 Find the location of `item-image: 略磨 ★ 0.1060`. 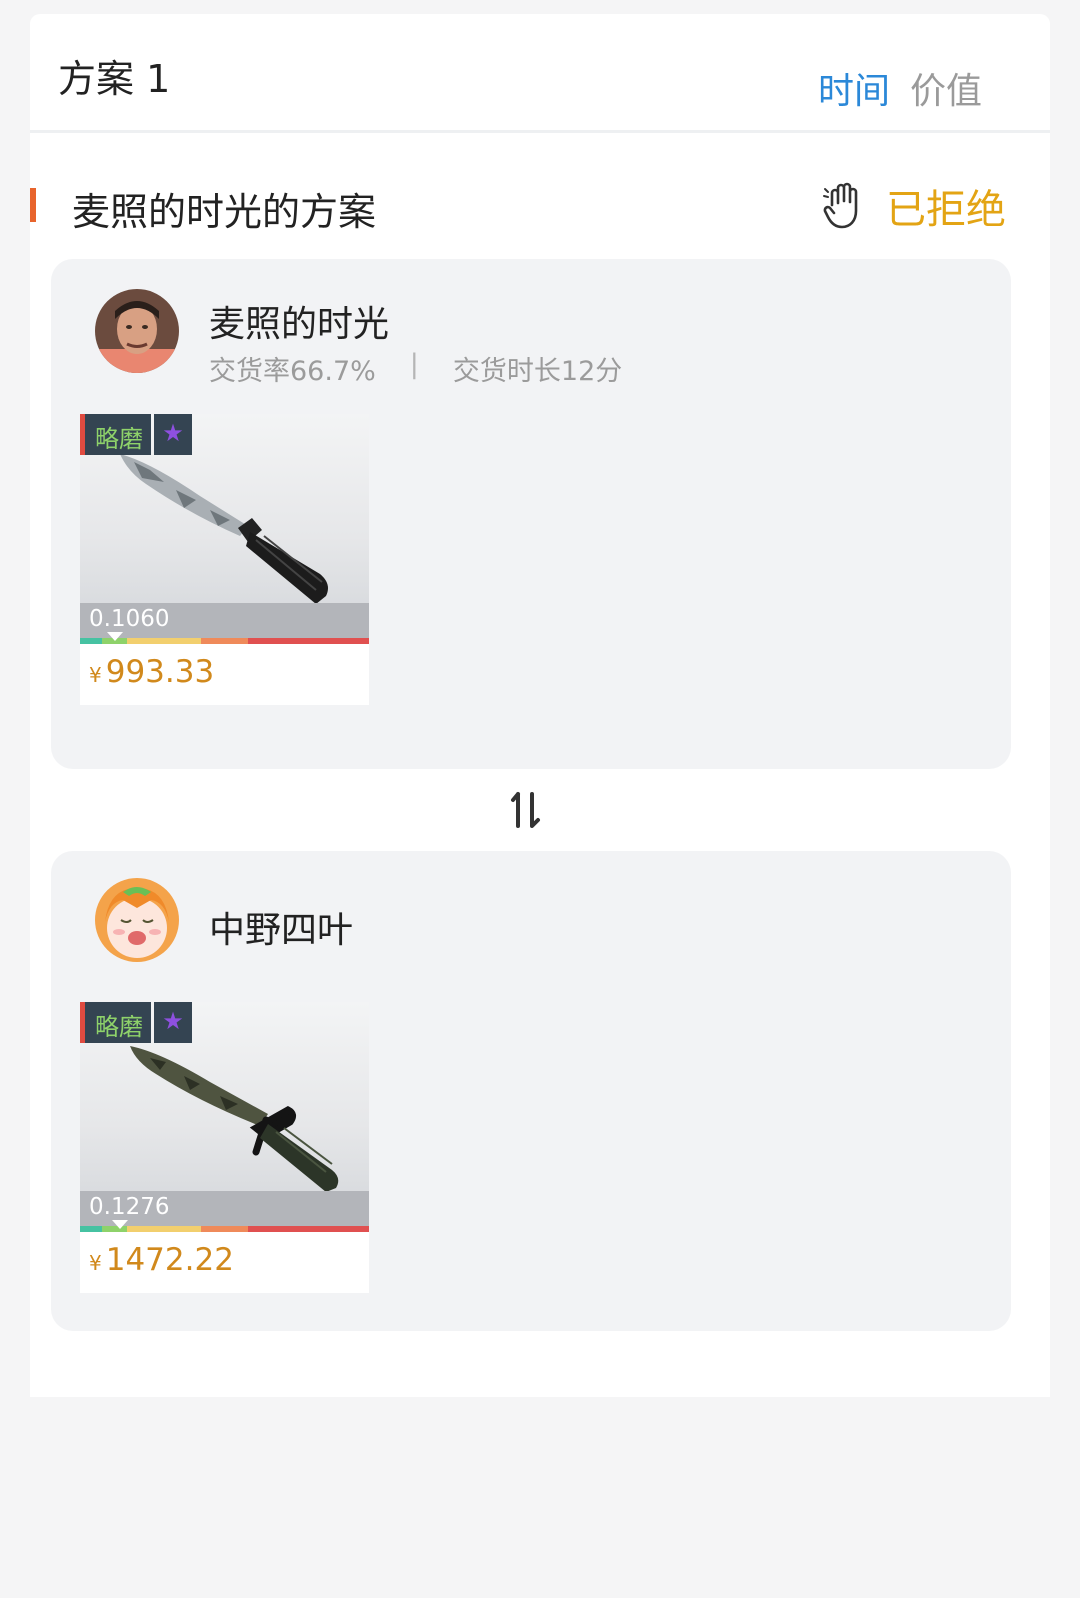

item-image: 略磨 ★ 0.1060 is located at coordinates (224, 526).